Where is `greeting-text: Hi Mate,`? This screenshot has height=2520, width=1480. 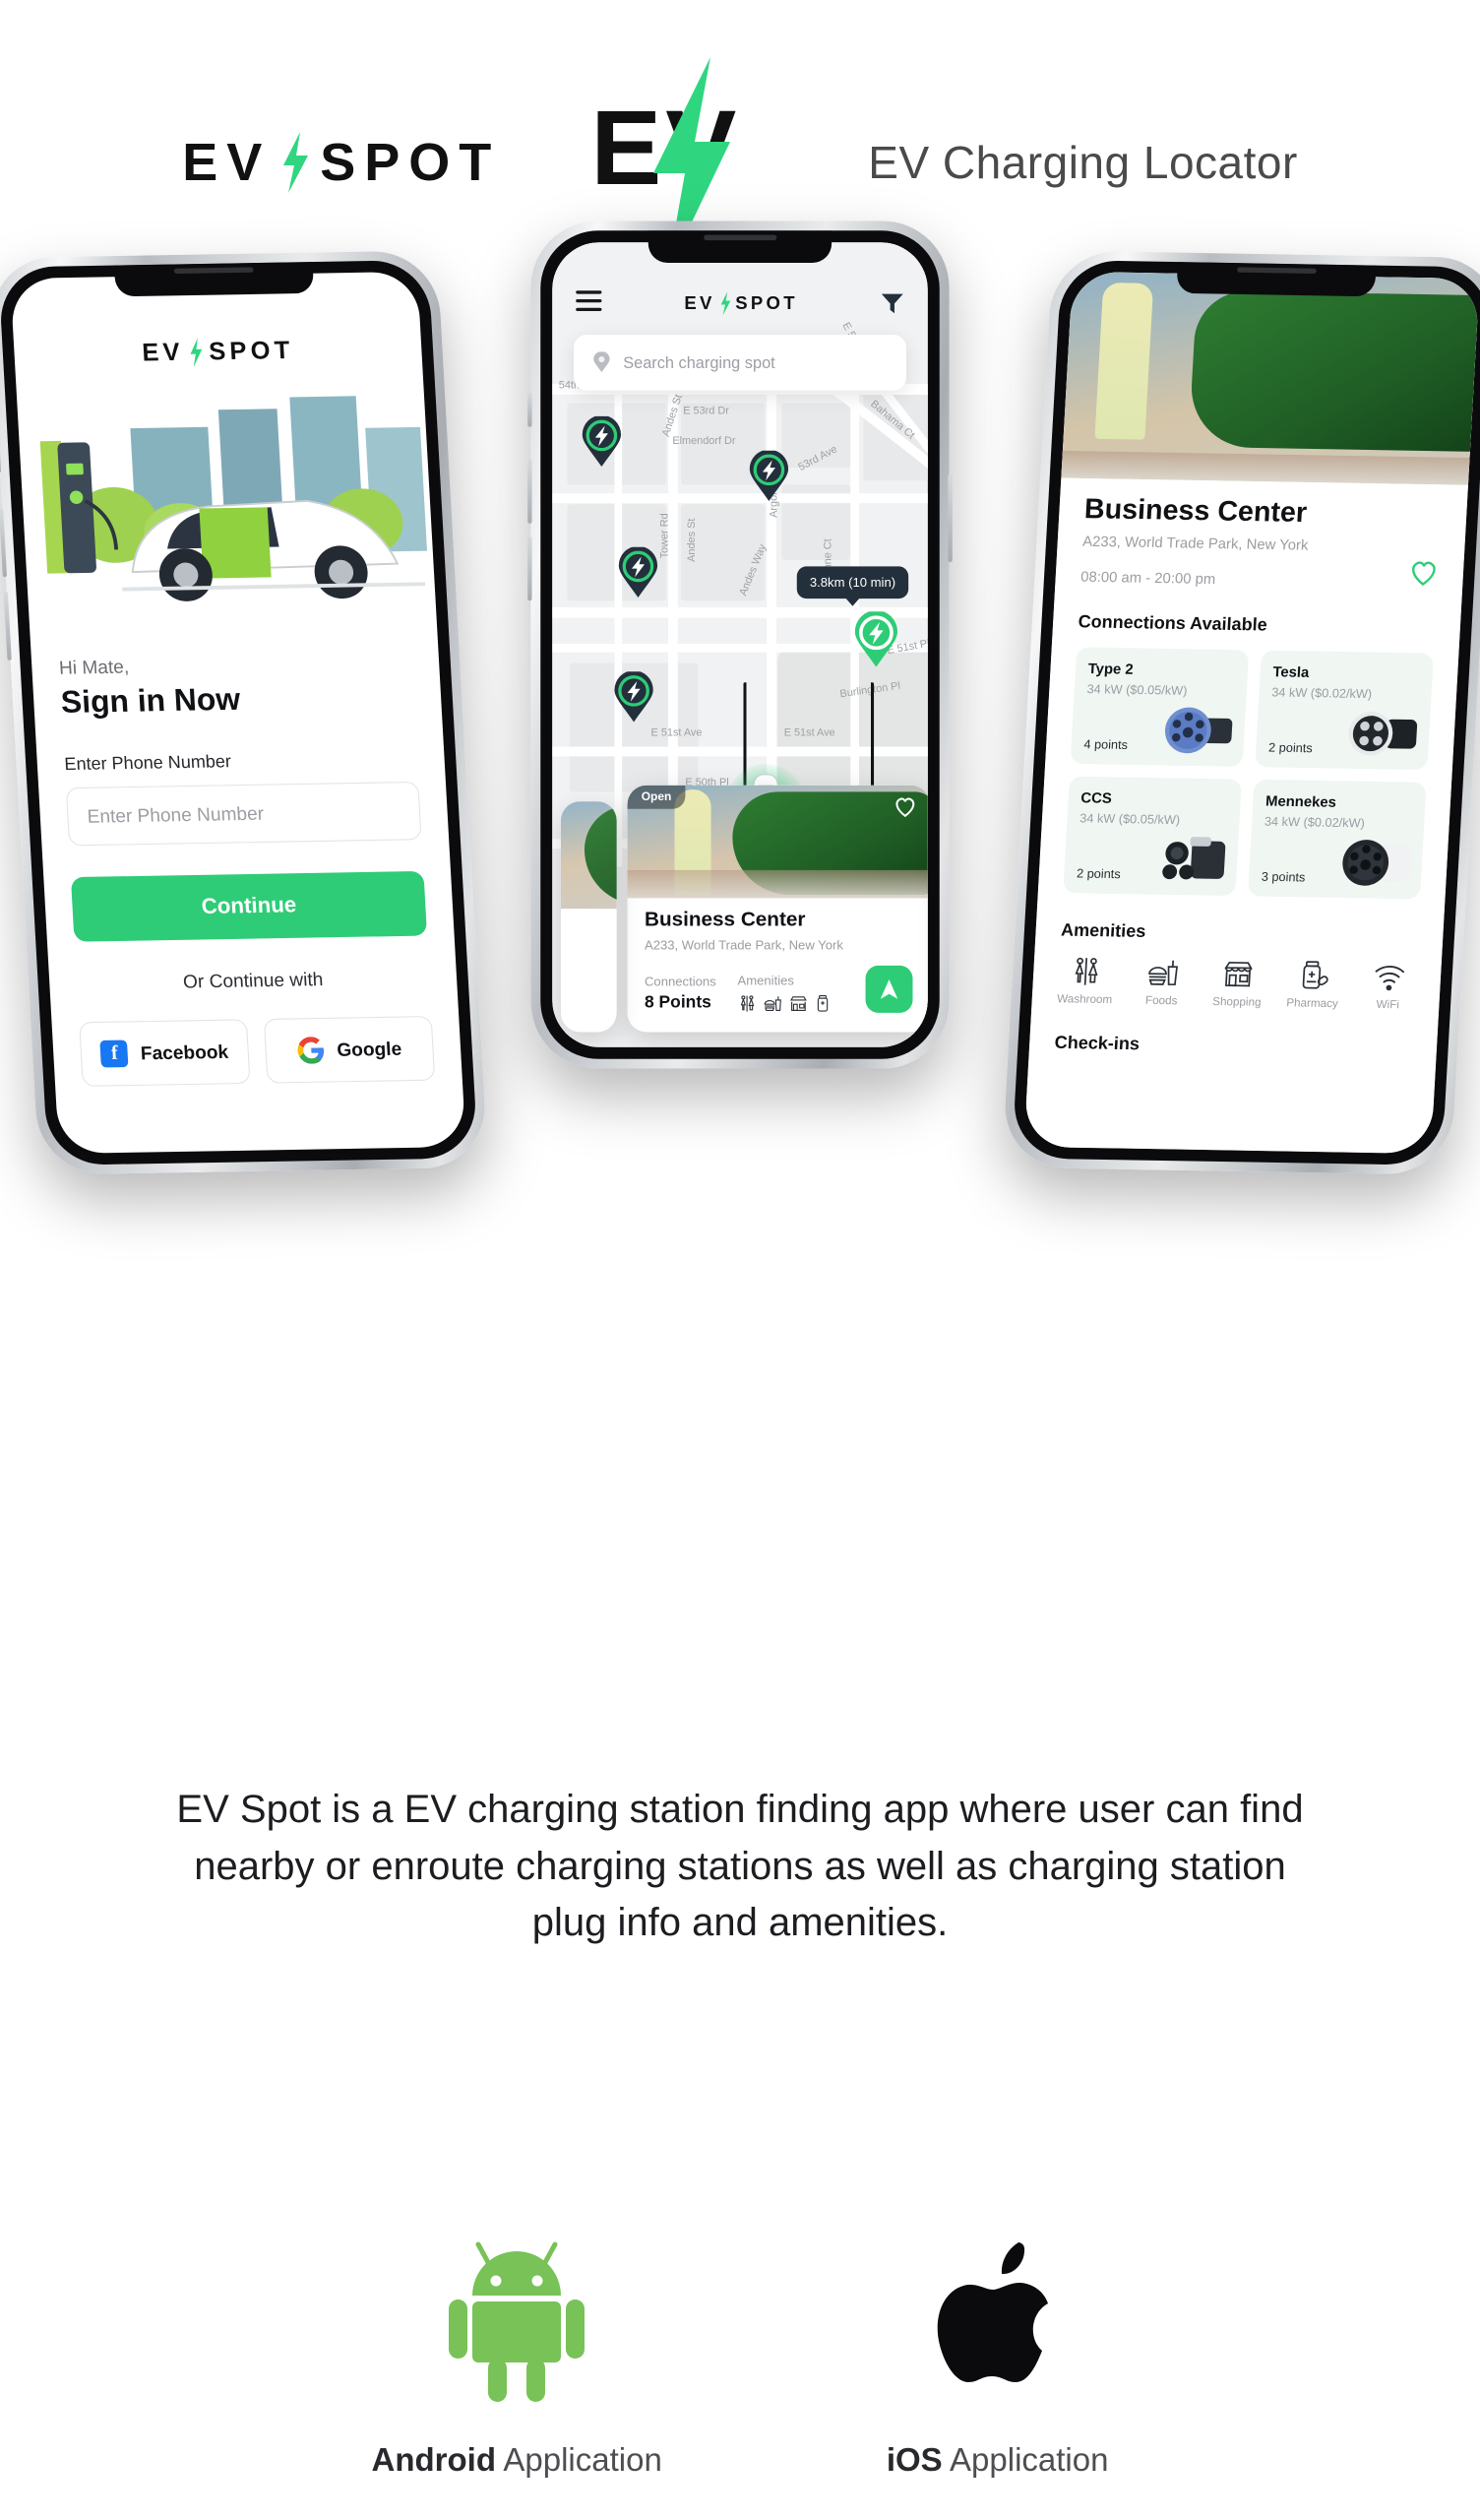
greeting-text: Hi Mate, is located at coordinates (94, 667).